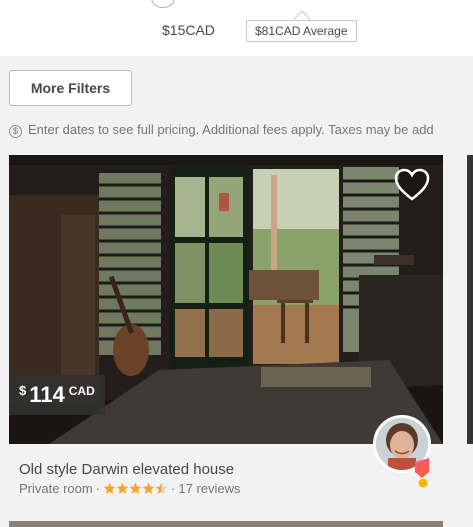 The height and width of the screenshot is (527, 473). I want to click on price-symbol: $, so click(23, 390).